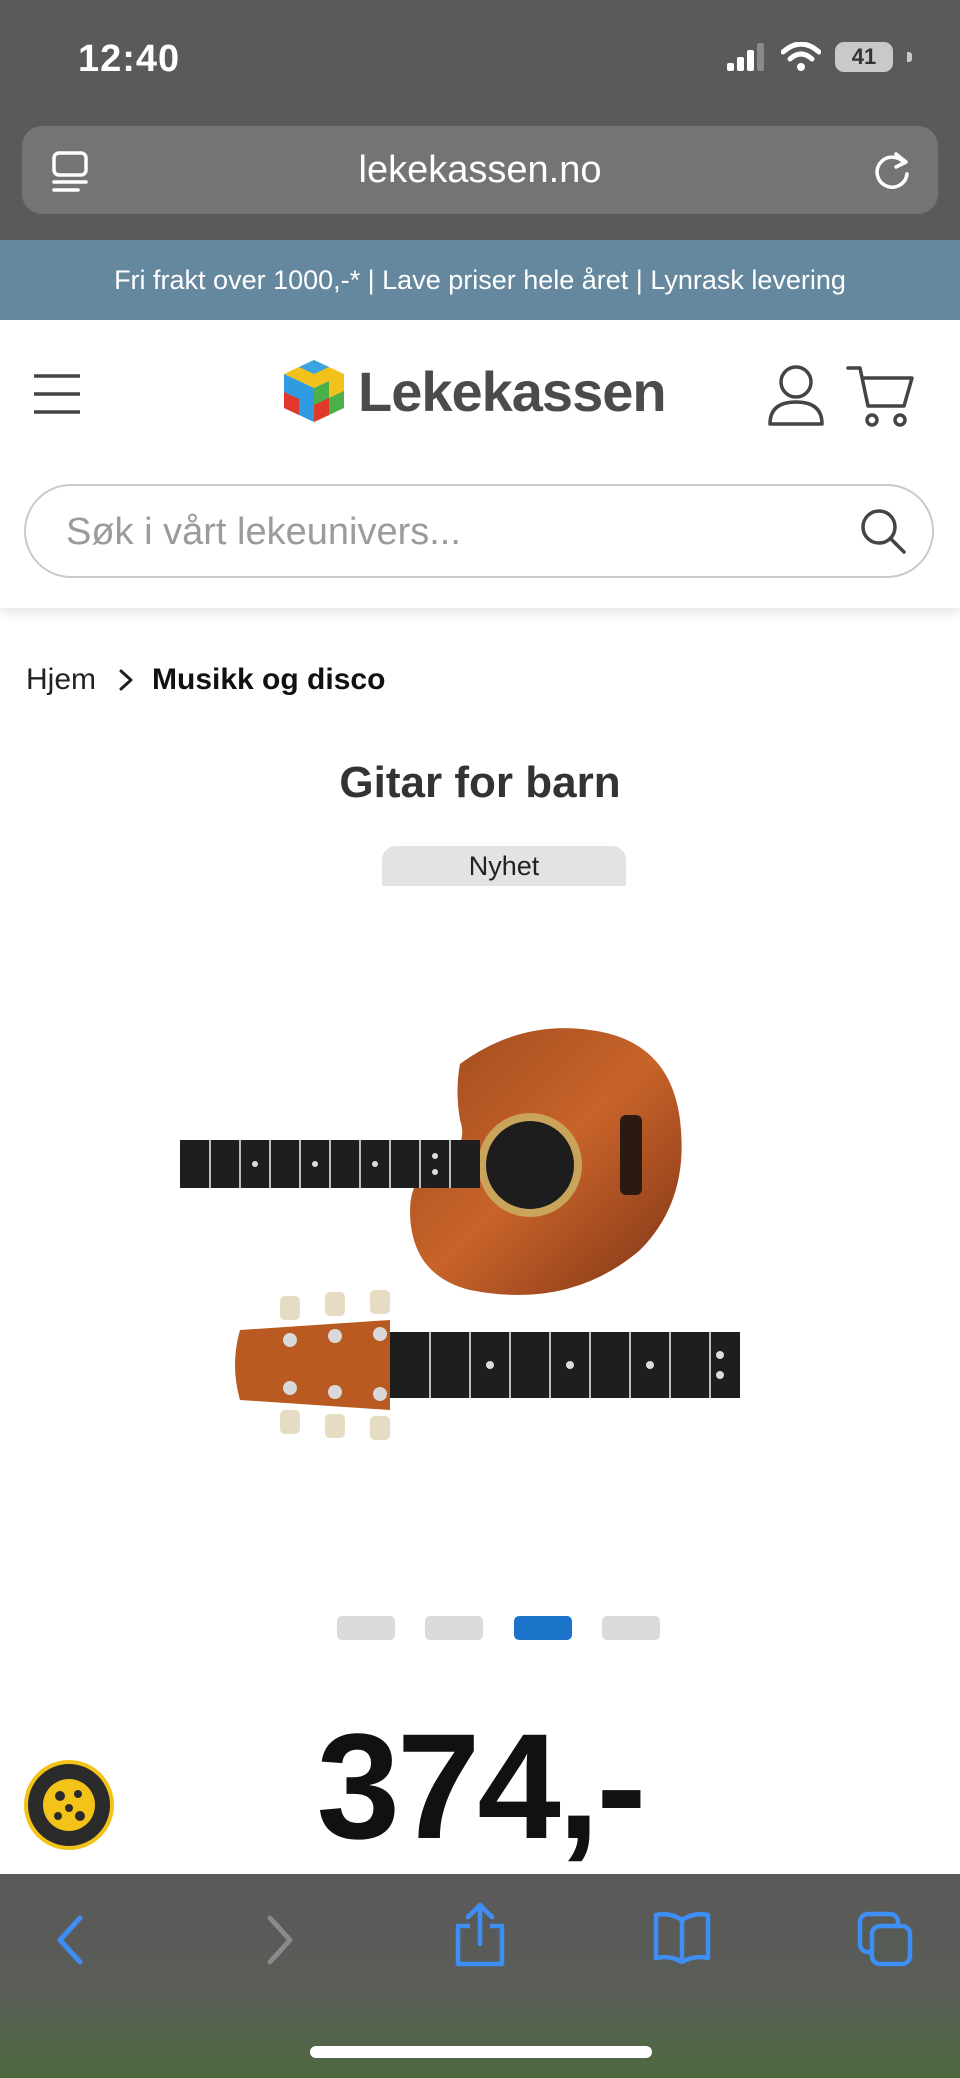 This screenshot has width=960, height=2078. What do you see at coordinates (480, 464) in the screenshot?
I see `site-header: Lekekassen` at bounding box center [480, 464].